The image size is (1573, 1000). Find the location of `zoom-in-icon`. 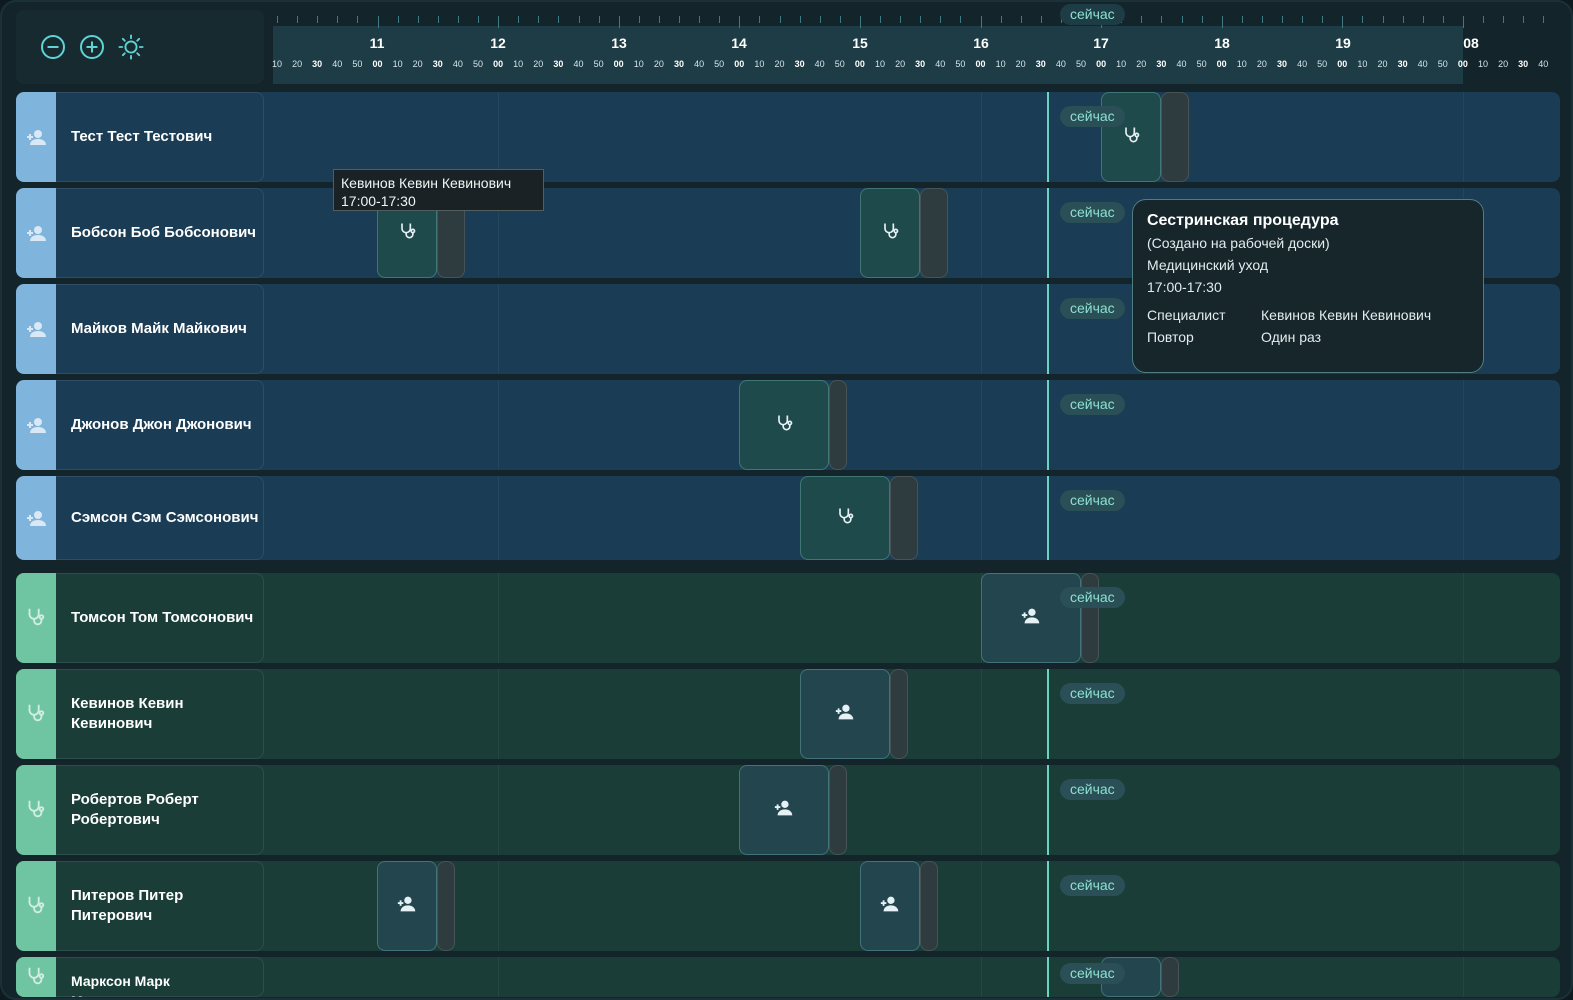

zoom-in-icon is located at coordinates (92, 47).